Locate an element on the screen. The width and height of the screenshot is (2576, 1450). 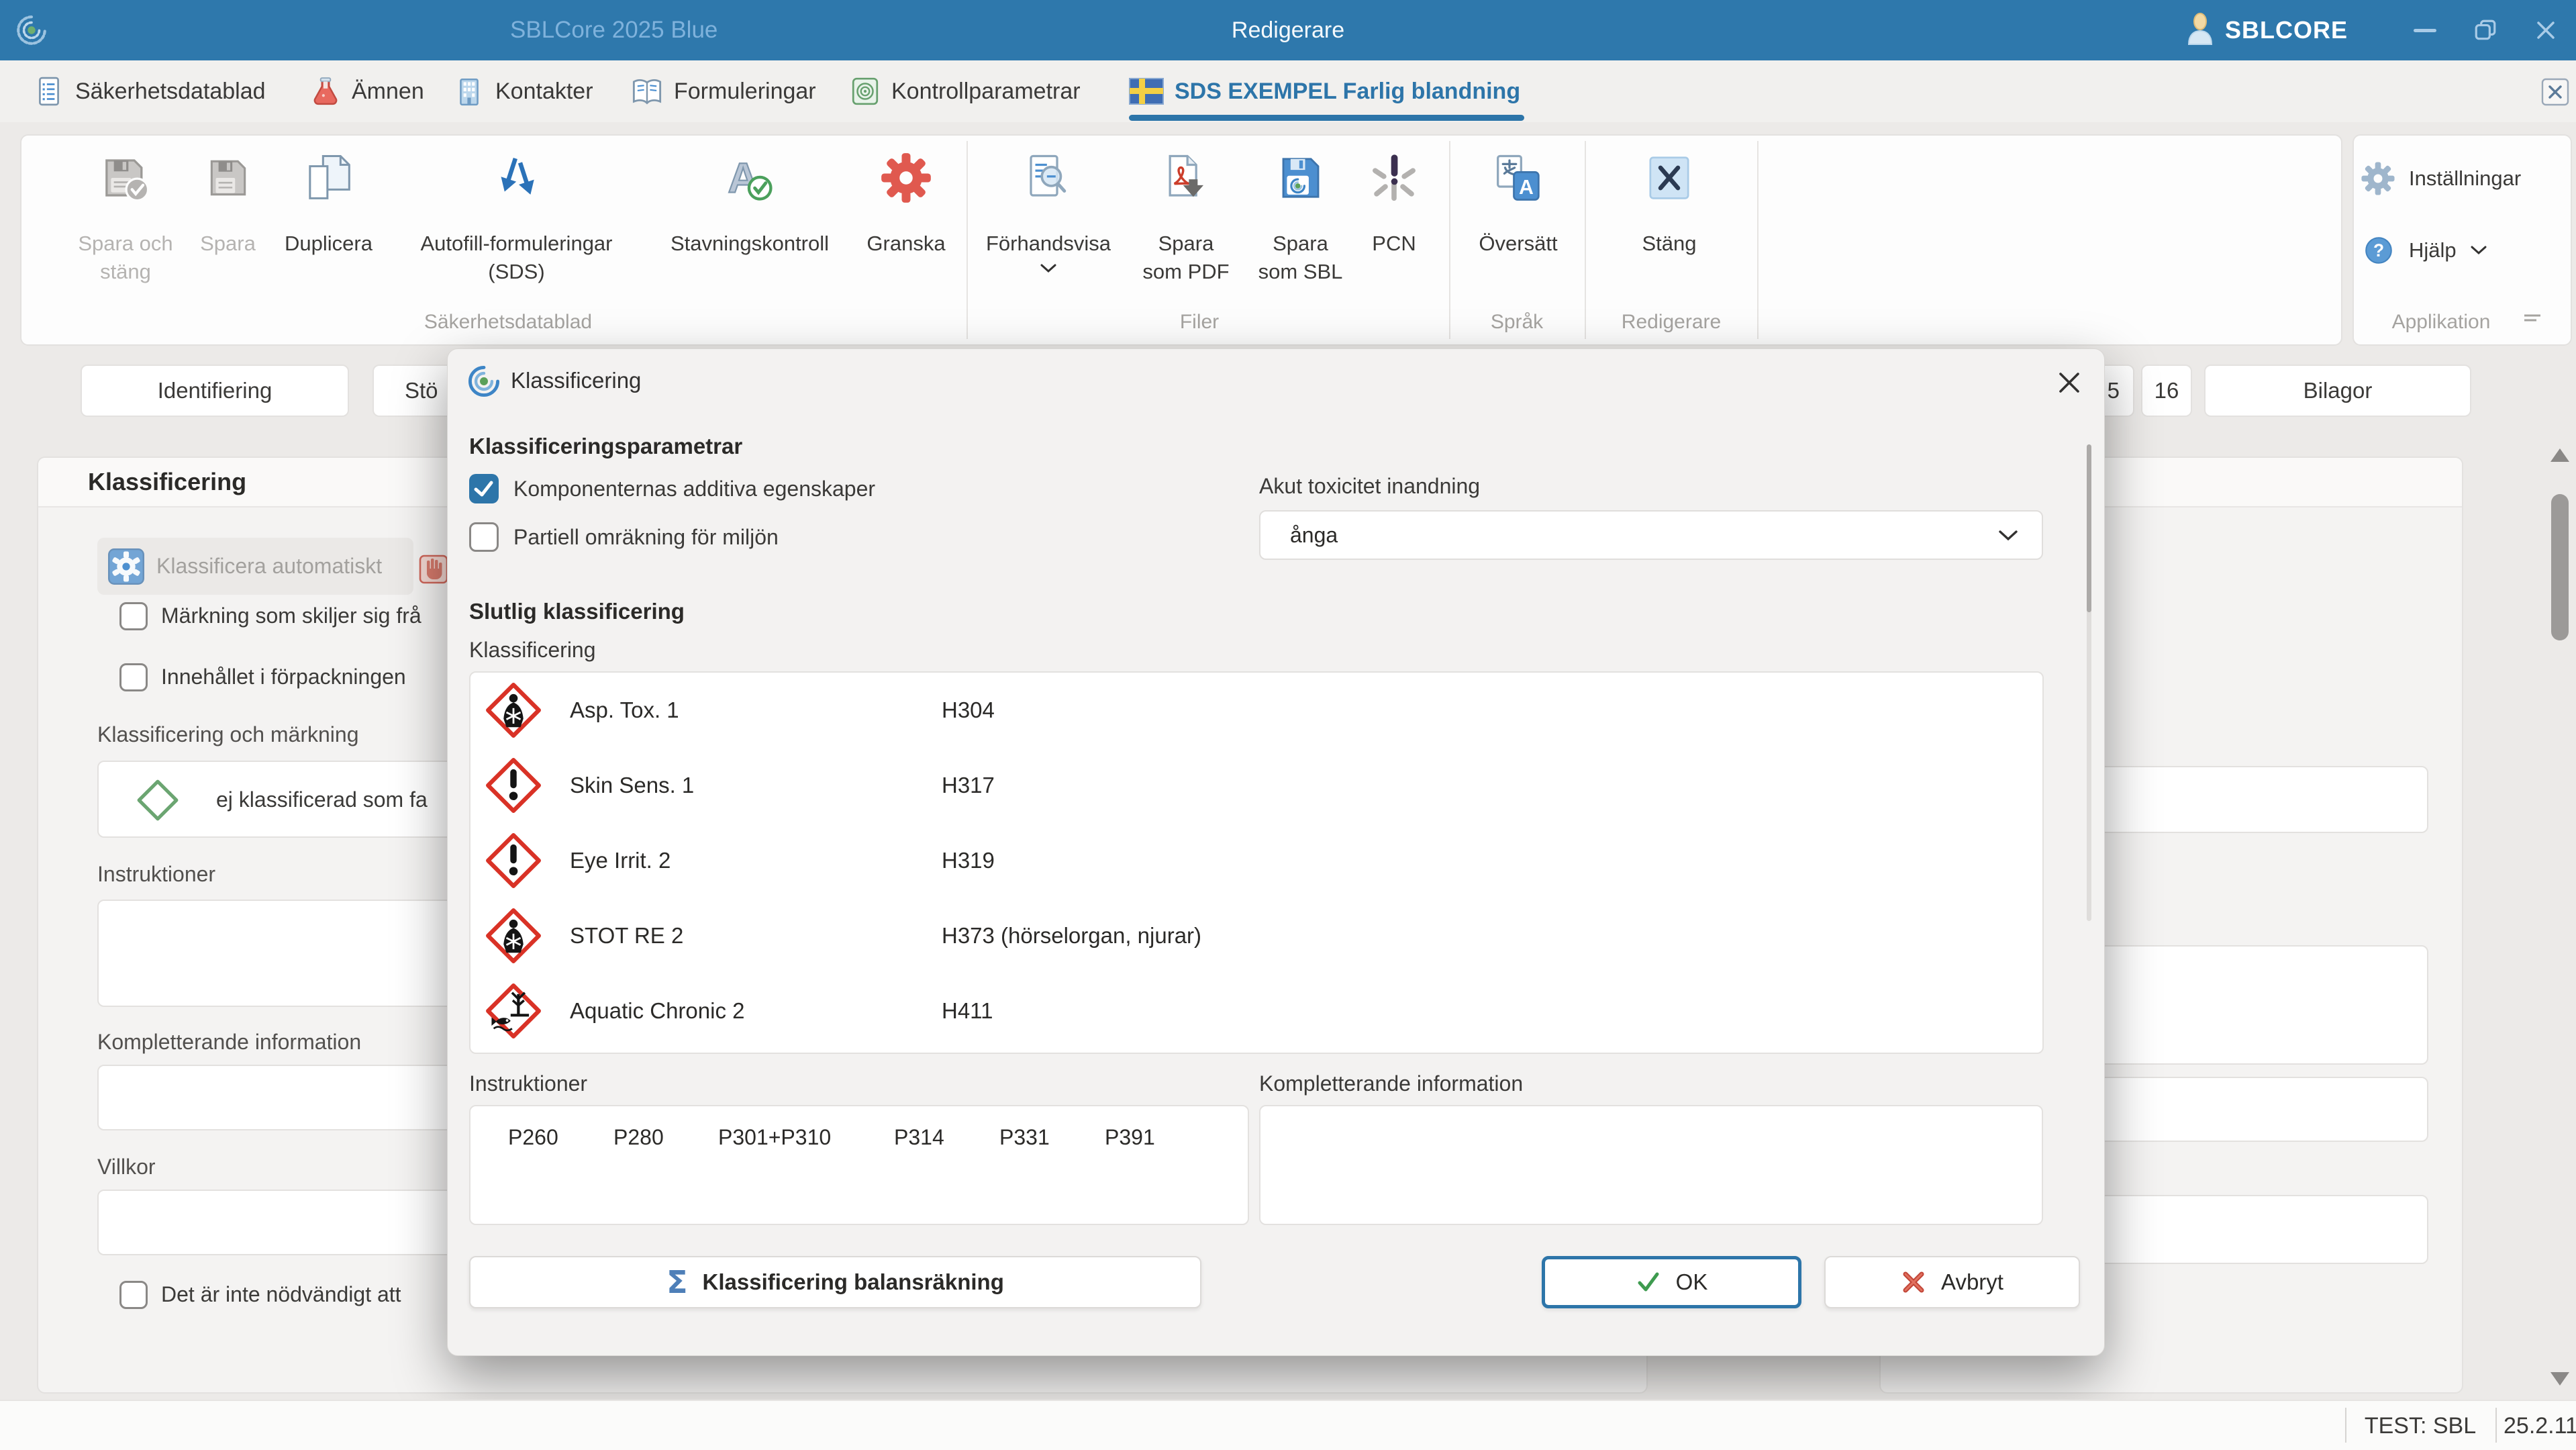
precautionary-statements-field: P260 P280 P301+P310 P314 P331 P391 is located at coordinates (859, 1165).